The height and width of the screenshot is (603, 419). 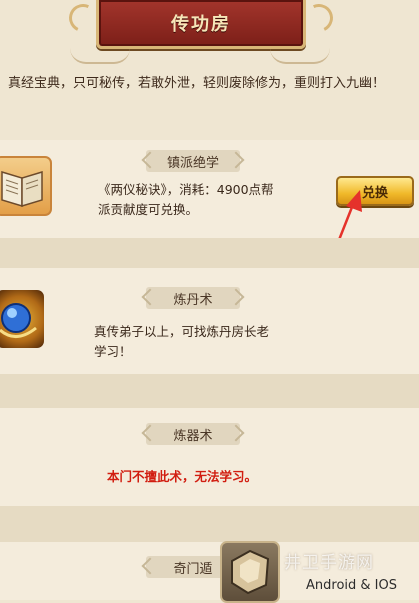 I want to click on scroll-ornament-left, so click(x=100, y=56).